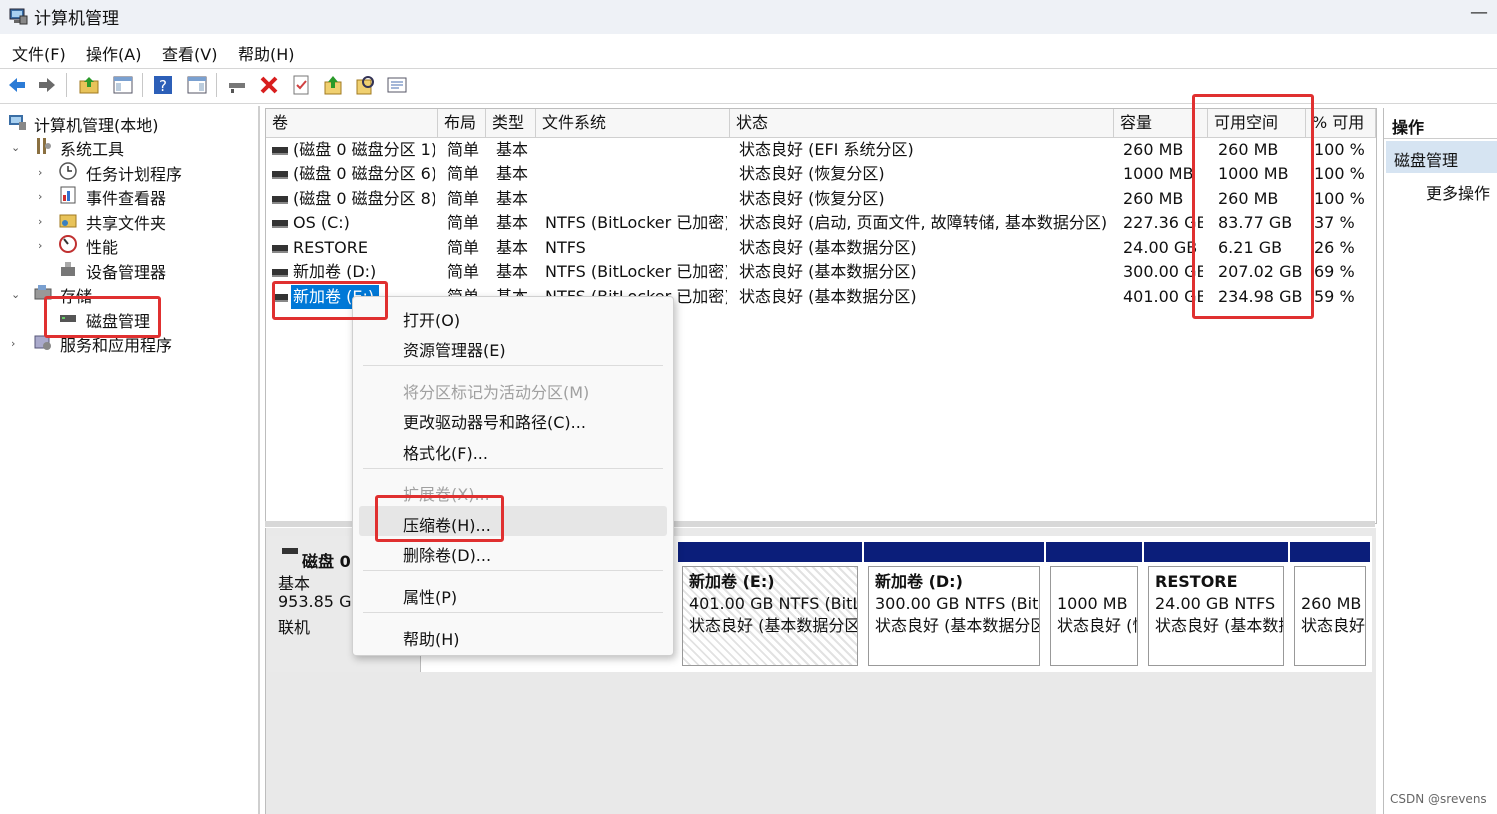 Image resolution: width=1497 pixels, height=814 pixels. I want to click on checklist-icon, so click(301, 85).